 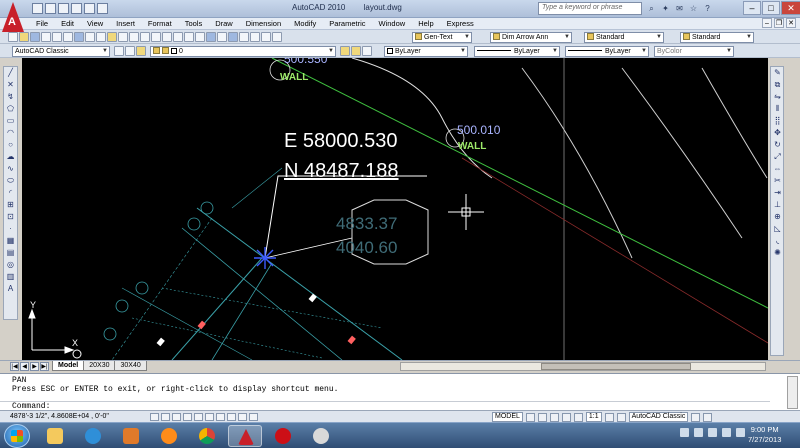 What do you see at coordinates (79, 37) in the screenshot?
I see `3d-dwf-icon` at bounding box center [79, 37].